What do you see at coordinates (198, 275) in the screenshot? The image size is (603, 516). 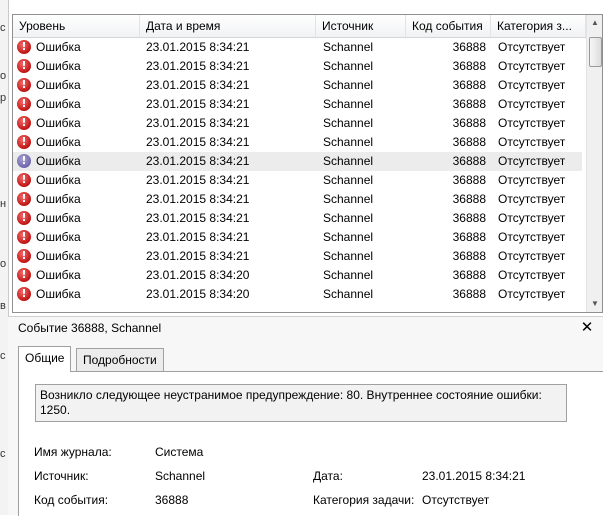 I see `cell-datetime: 23.01.2015 8:34:20` at bounding box center [198, 275].